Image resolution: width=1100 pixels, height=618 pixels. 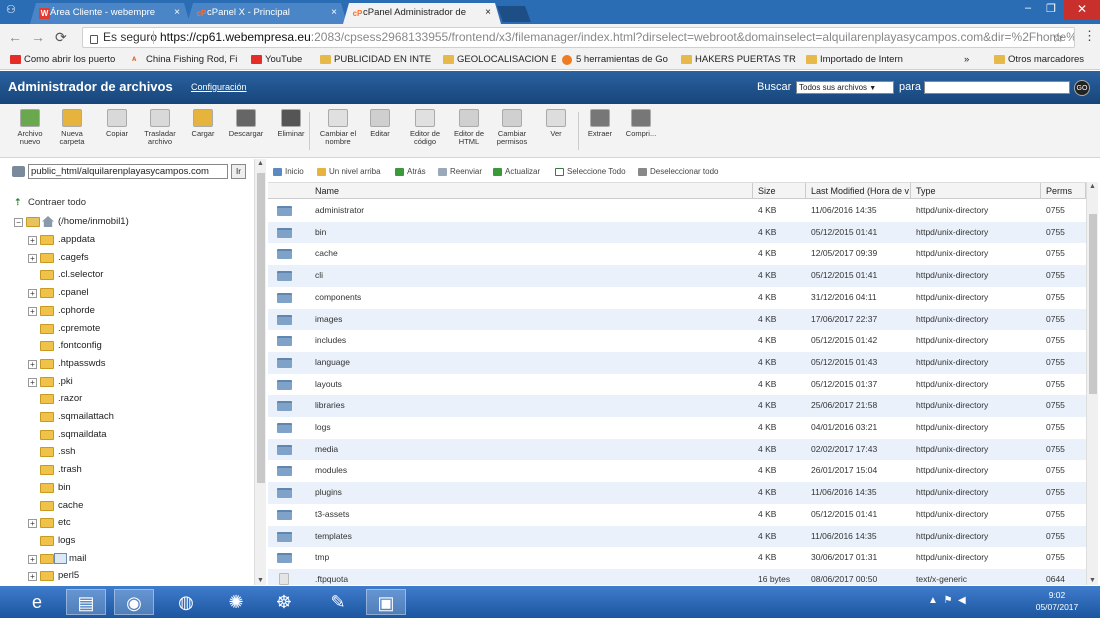 What do you see at coordinates (246, 123) in the screenshot?
I see `toolbar-button: Descargar` at bounding box center [246, 123].